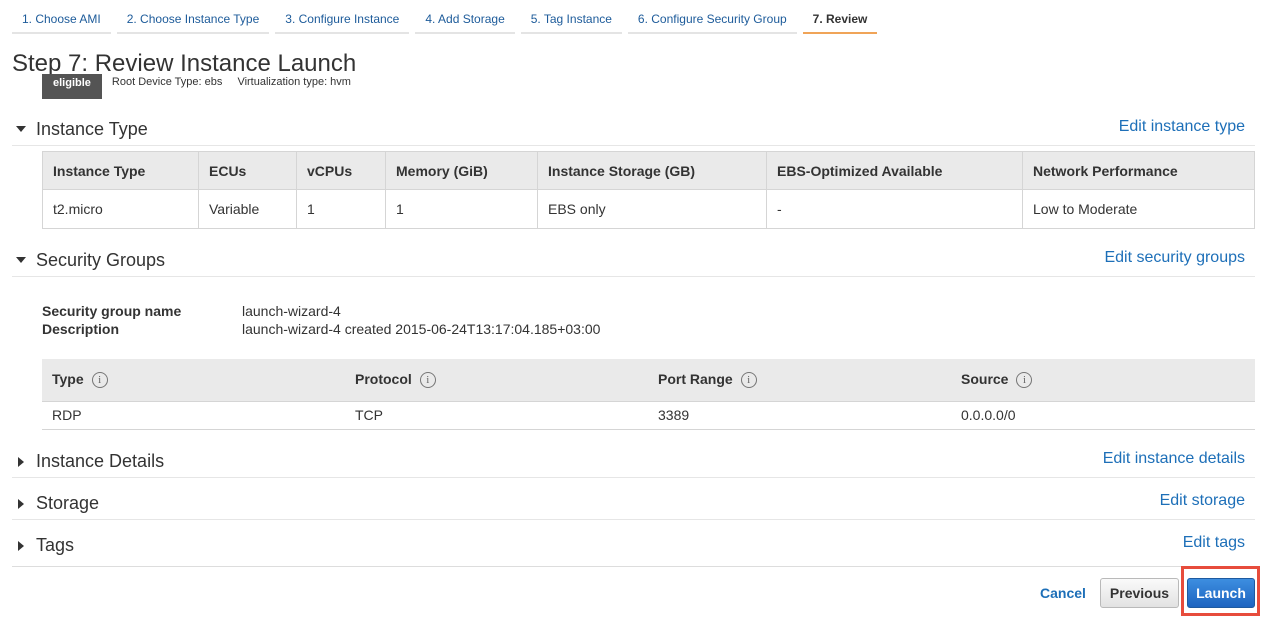 The width and height of the screenshot is (1263, 617). I want to click on edit-storage-link: Edit storage, so click(1202, 501).